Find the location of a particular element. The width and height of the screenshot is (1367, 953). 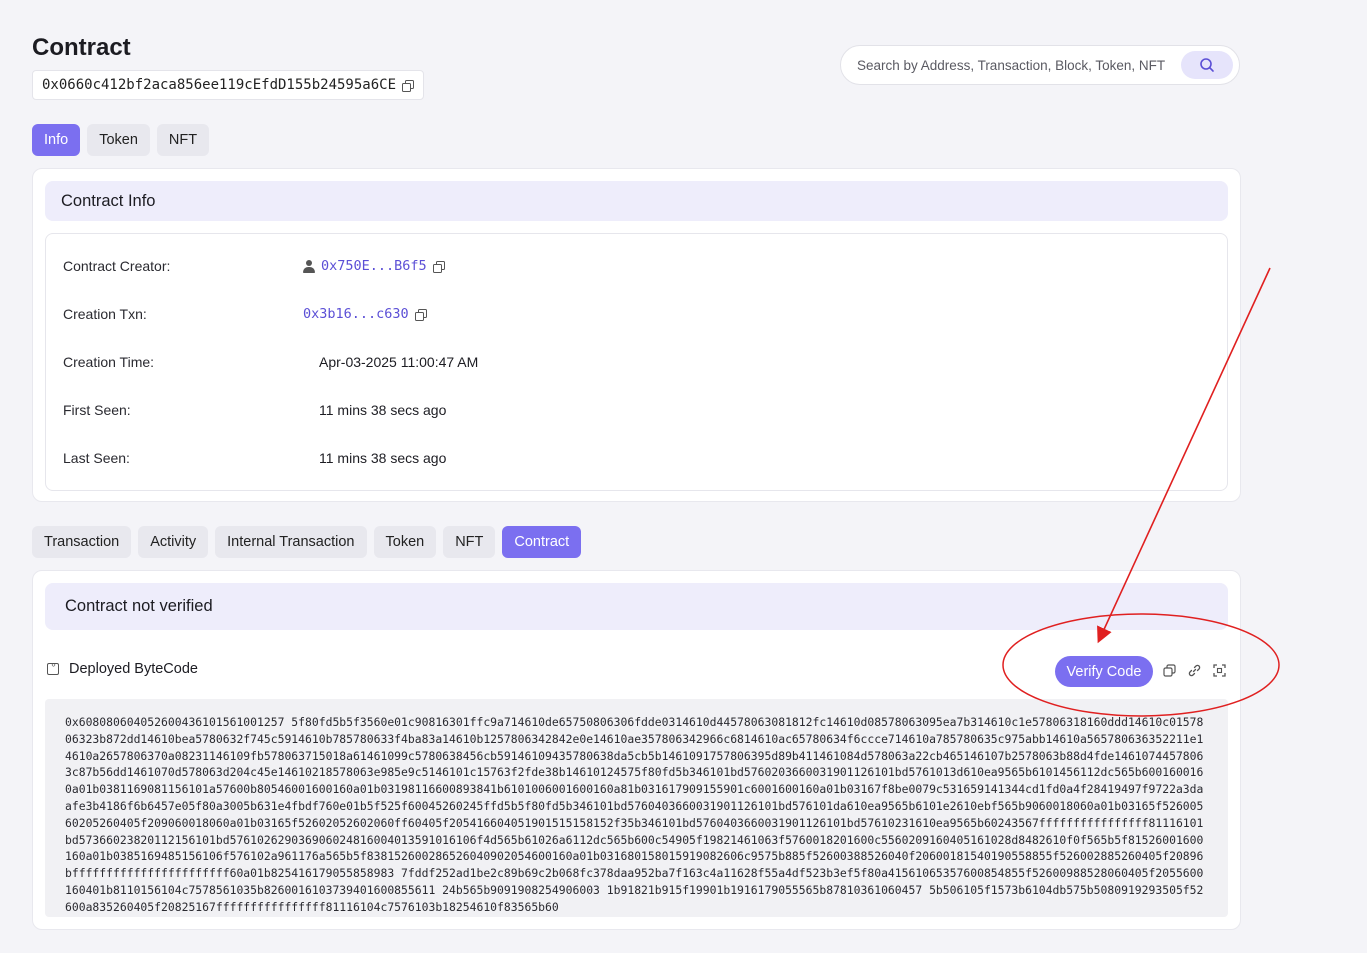

fullscreen-icon is located at coordinates (1219, 670).